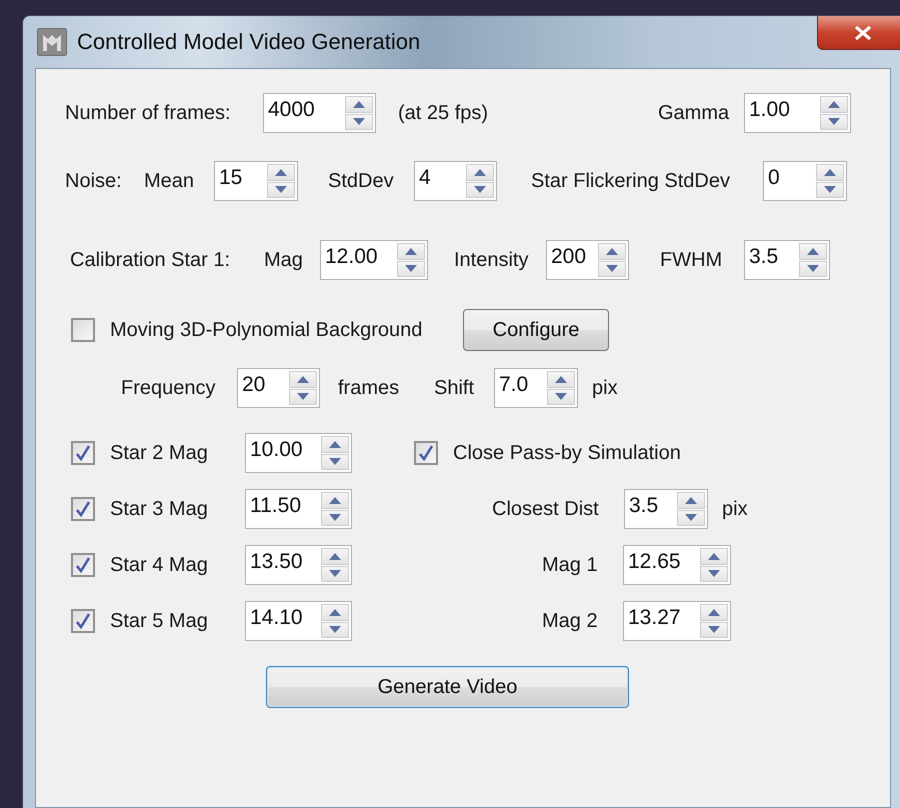 The height and width of the screenshot is (808, 900). Describe the element at coordinates (663, 565) in the screenshot. I see `field-value: 12.65` at that location.